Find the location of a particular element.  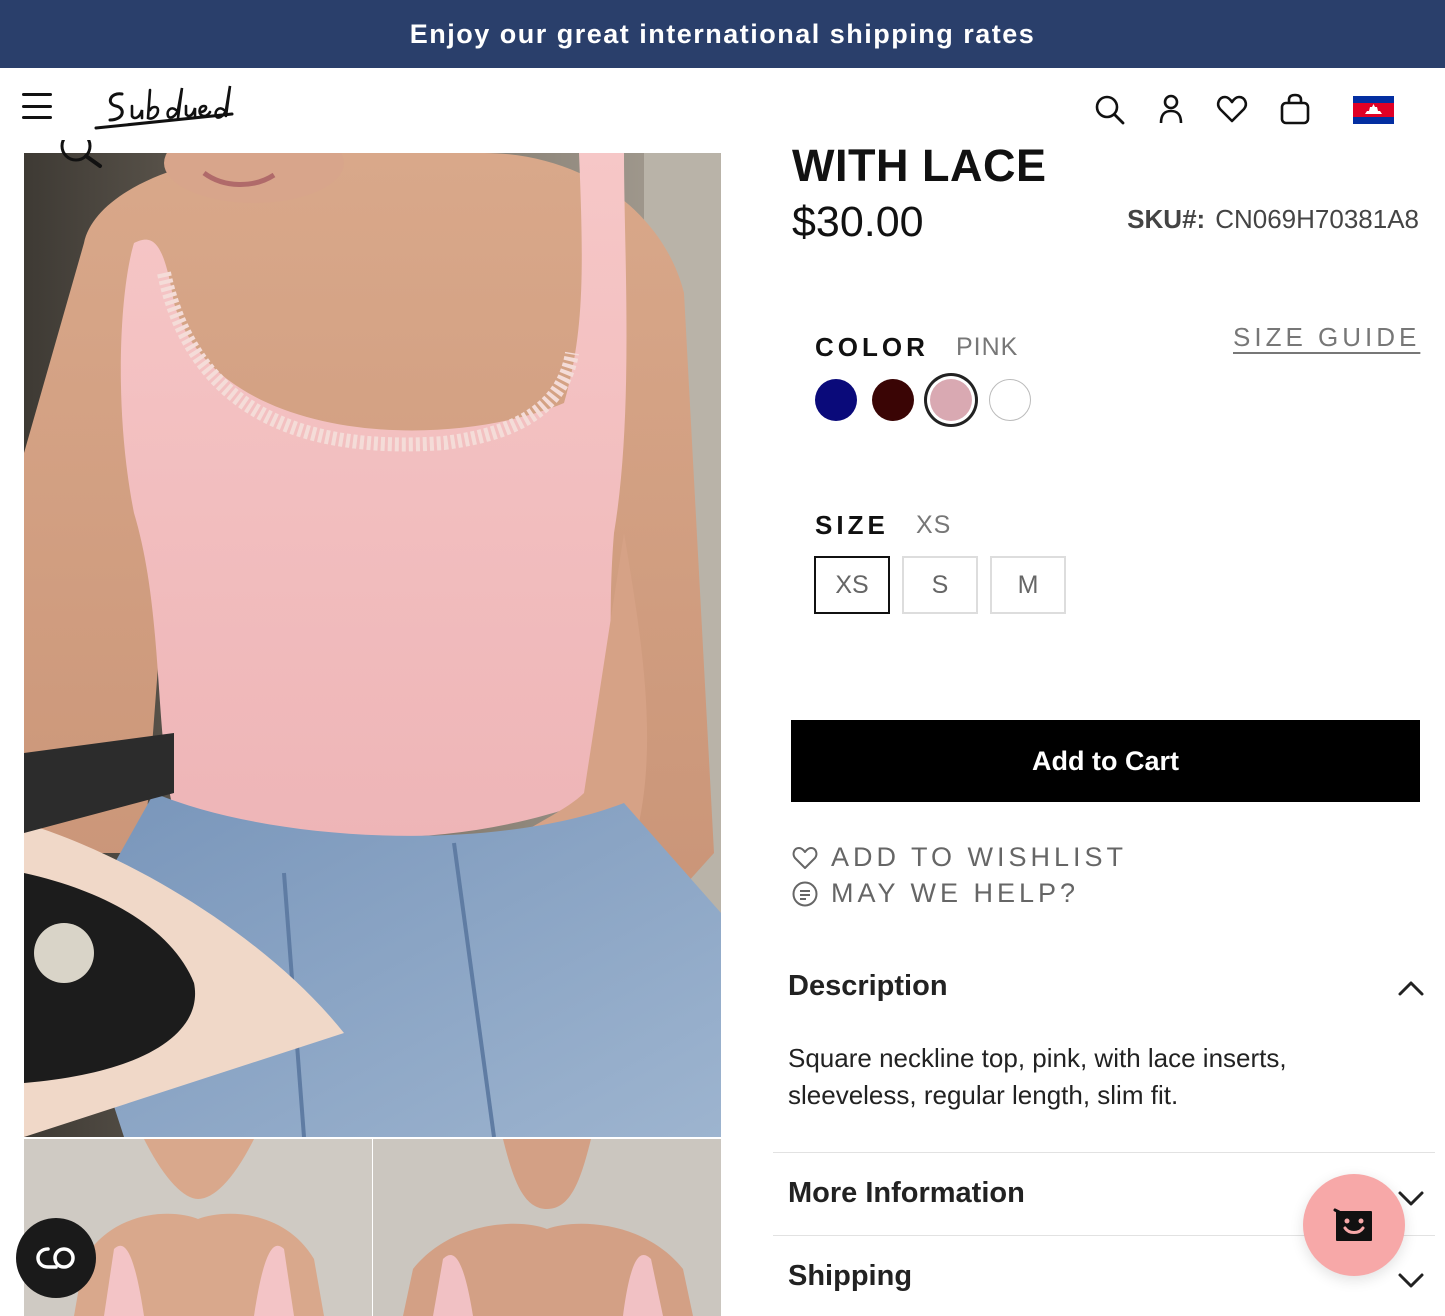

chat-bubble-icon is located at coordinates (805, 893).